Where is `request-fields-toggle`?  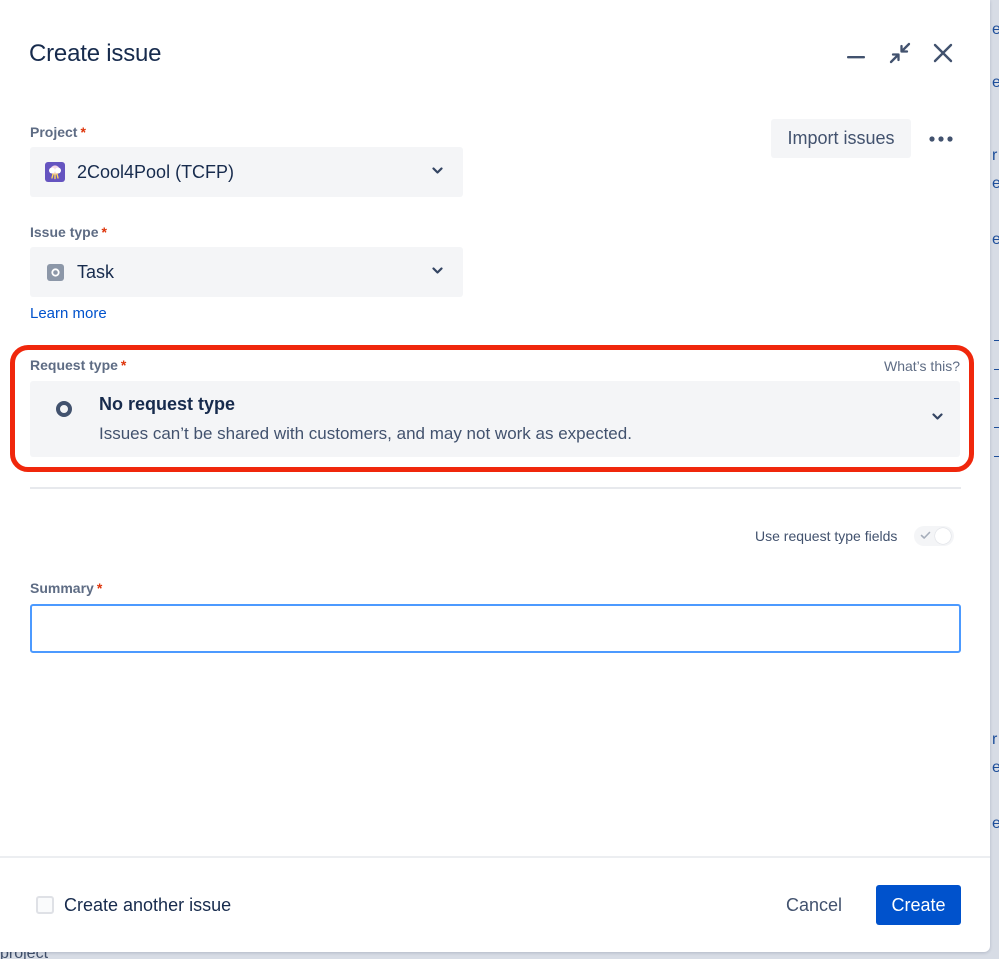
request-fields-toggle is located at coordinates (934, 536).